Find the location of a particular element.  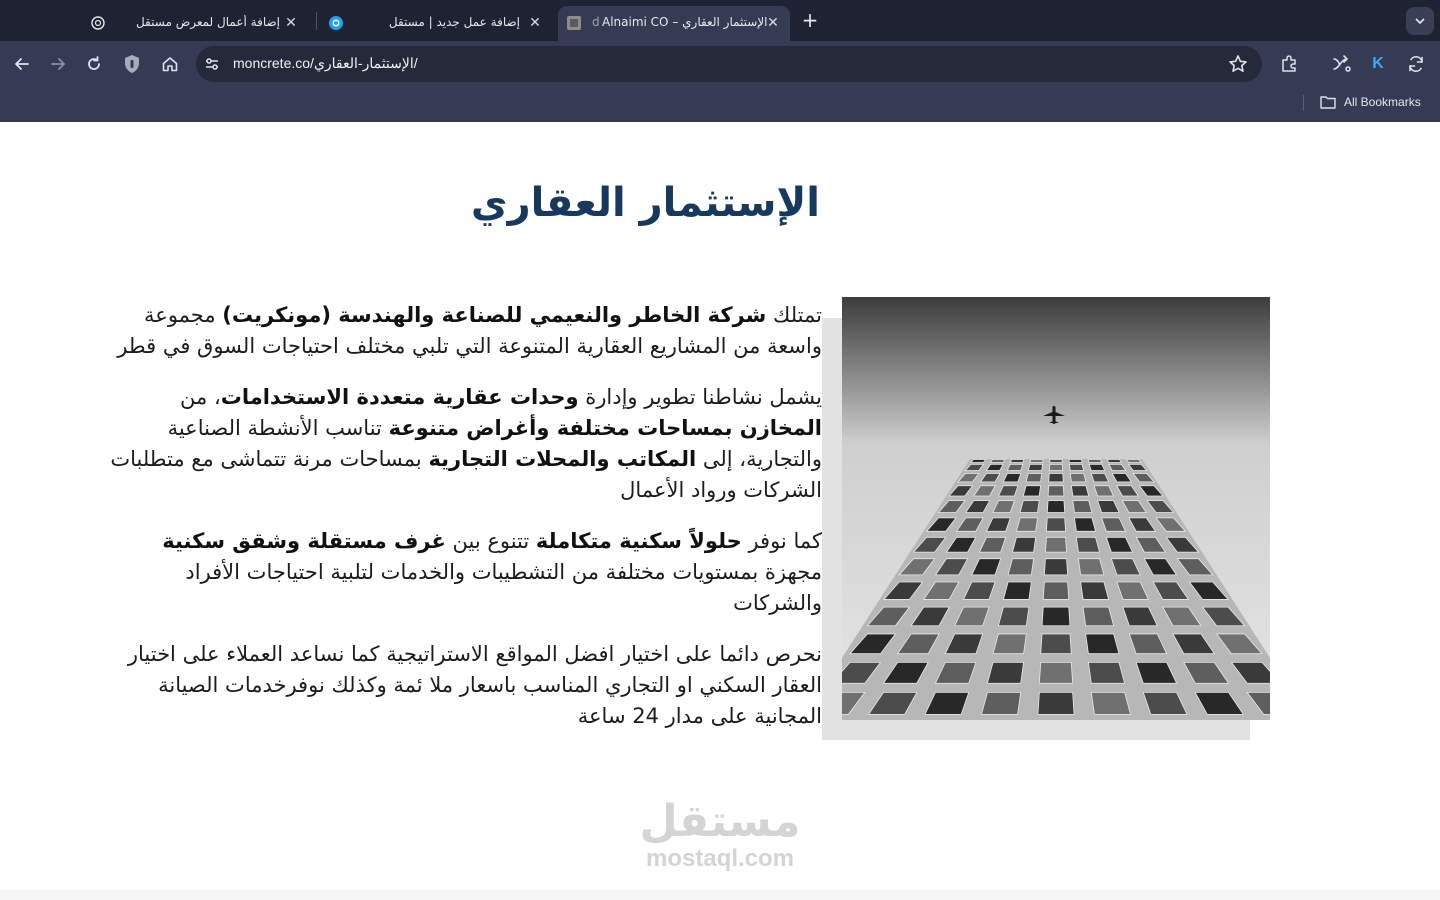

bookmark-star-button is located at coordinates (1238, 64).